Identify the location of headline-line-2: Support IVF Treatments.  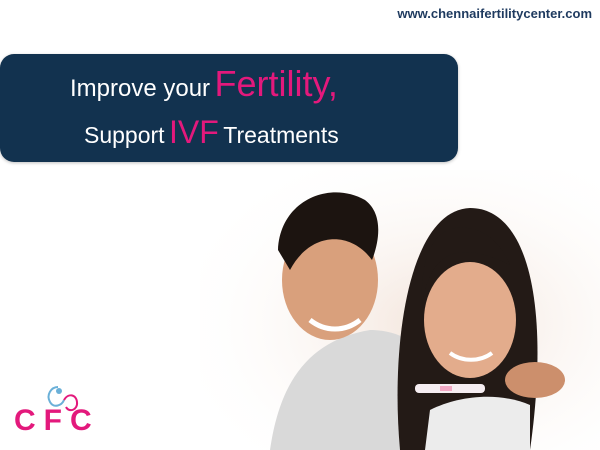
(254, 132).